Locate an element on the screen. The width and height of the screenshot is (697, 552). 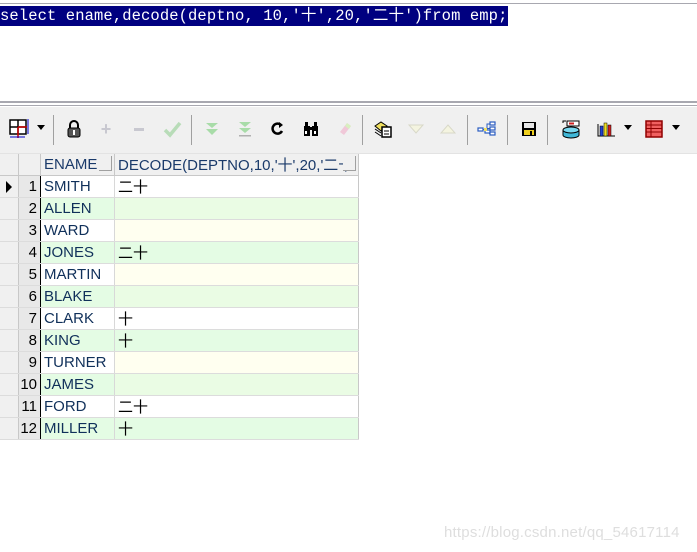
query-by-example-button is located at coordinates (383, 129).